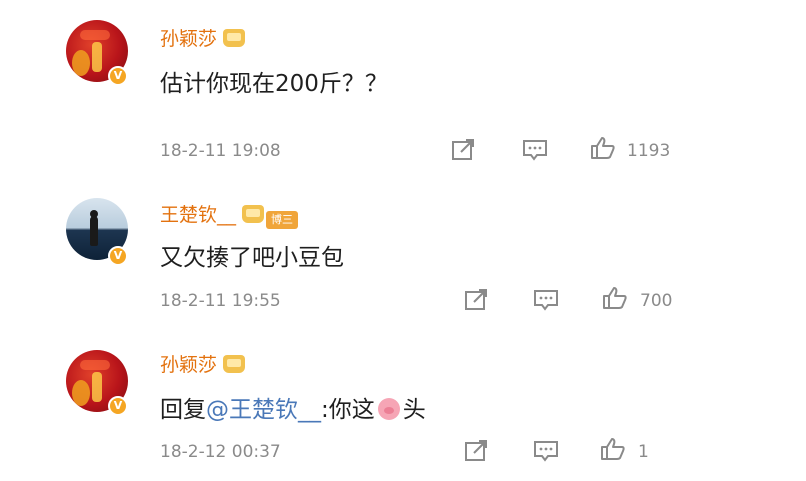 This screenshot has width=806, height=481. What do you see at coordinates (263, 410) in the screenshot?
I see `mention-link: @王楚钦__` at bounding box center [263, 410].